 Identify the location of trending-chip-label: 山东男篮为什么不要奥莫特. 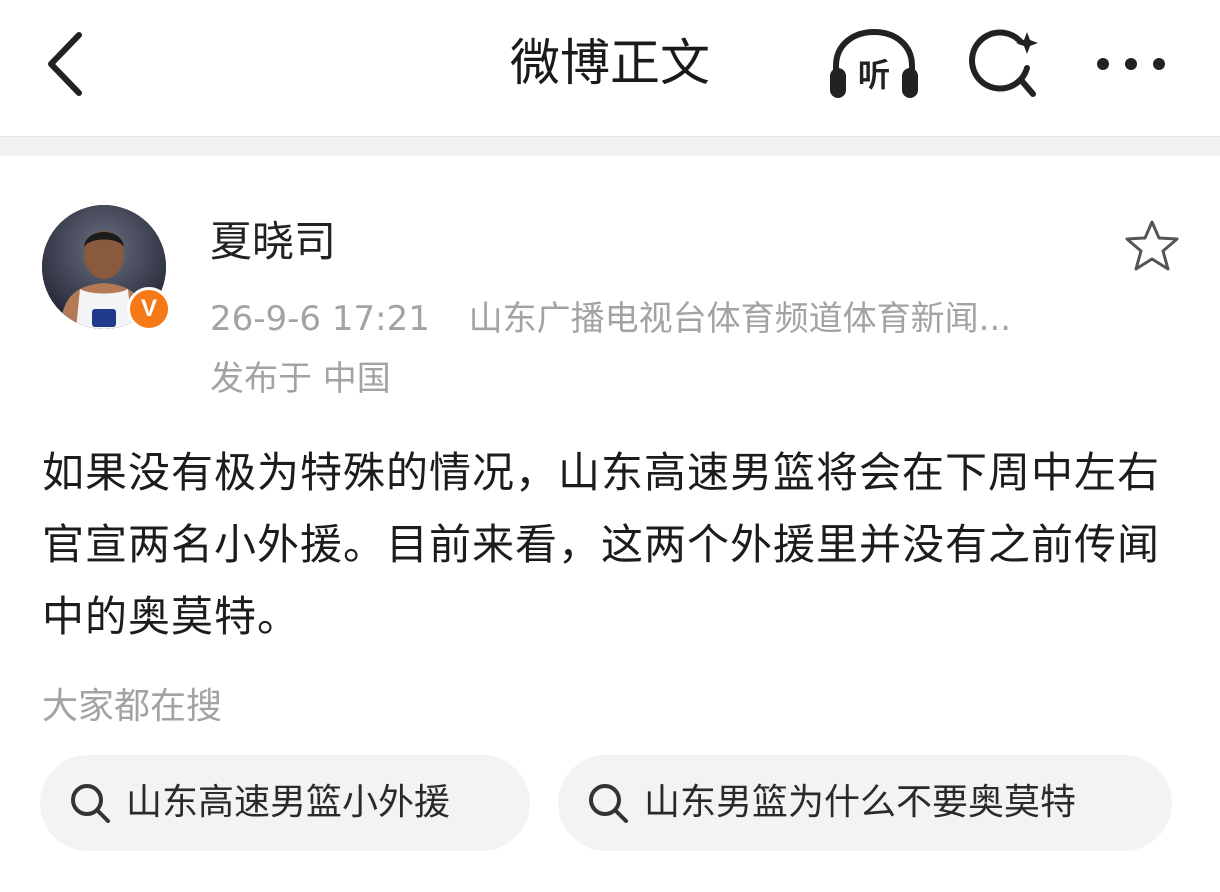
(860, 802).